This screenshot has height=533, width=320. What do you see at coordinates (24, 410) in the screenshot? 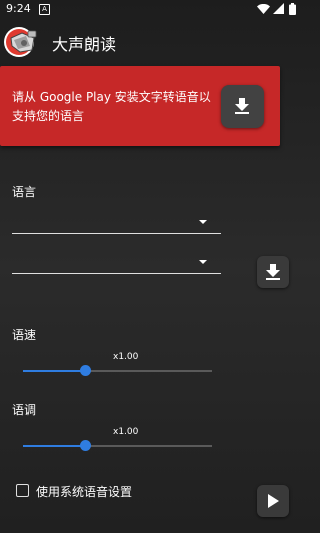
I see `pitch-label: 语调` at bounding box center [24, 410].